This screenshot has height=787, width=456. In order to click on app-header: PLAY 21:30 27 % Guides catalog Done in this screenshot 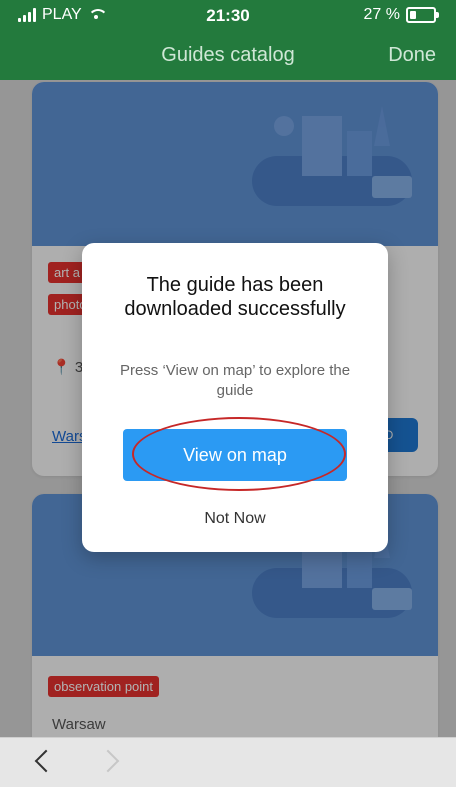, I will do `click(228, 40)`.